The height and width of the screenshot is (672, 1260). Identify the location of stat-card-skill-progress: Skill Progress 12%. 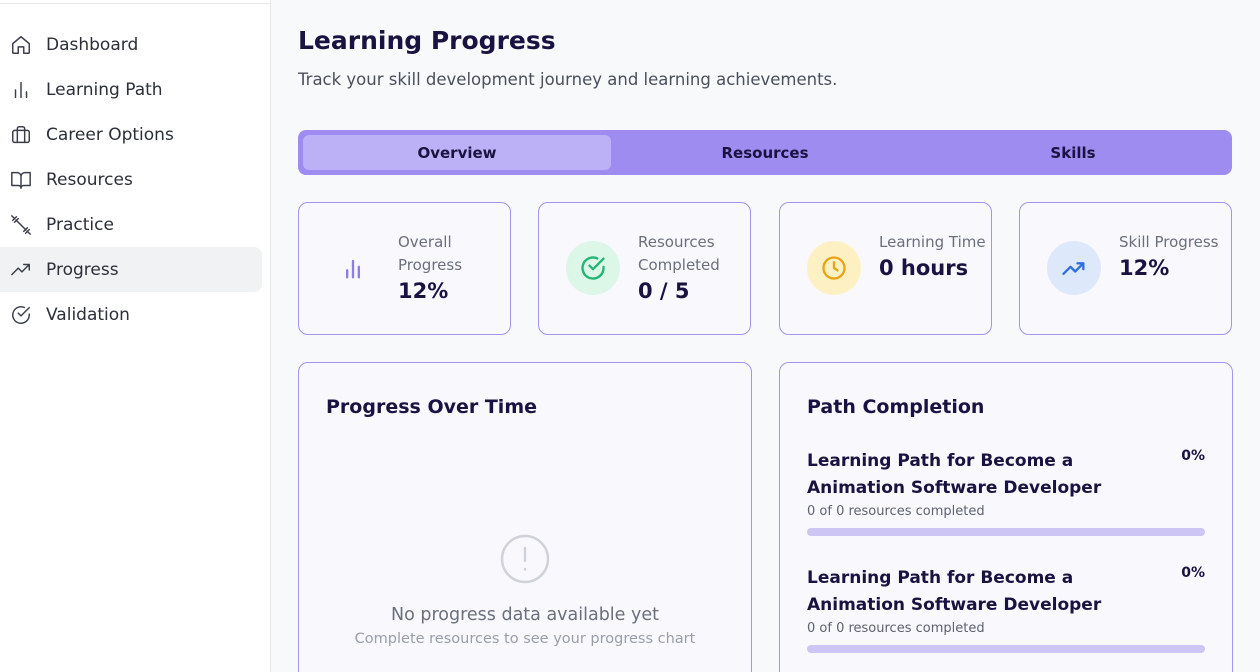
(1125, 268).